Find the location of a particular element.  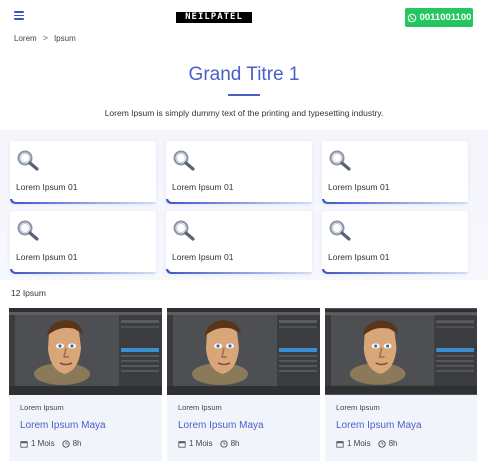

header: NEILPATEL 0011001100 is located at coordinates (244, 17).